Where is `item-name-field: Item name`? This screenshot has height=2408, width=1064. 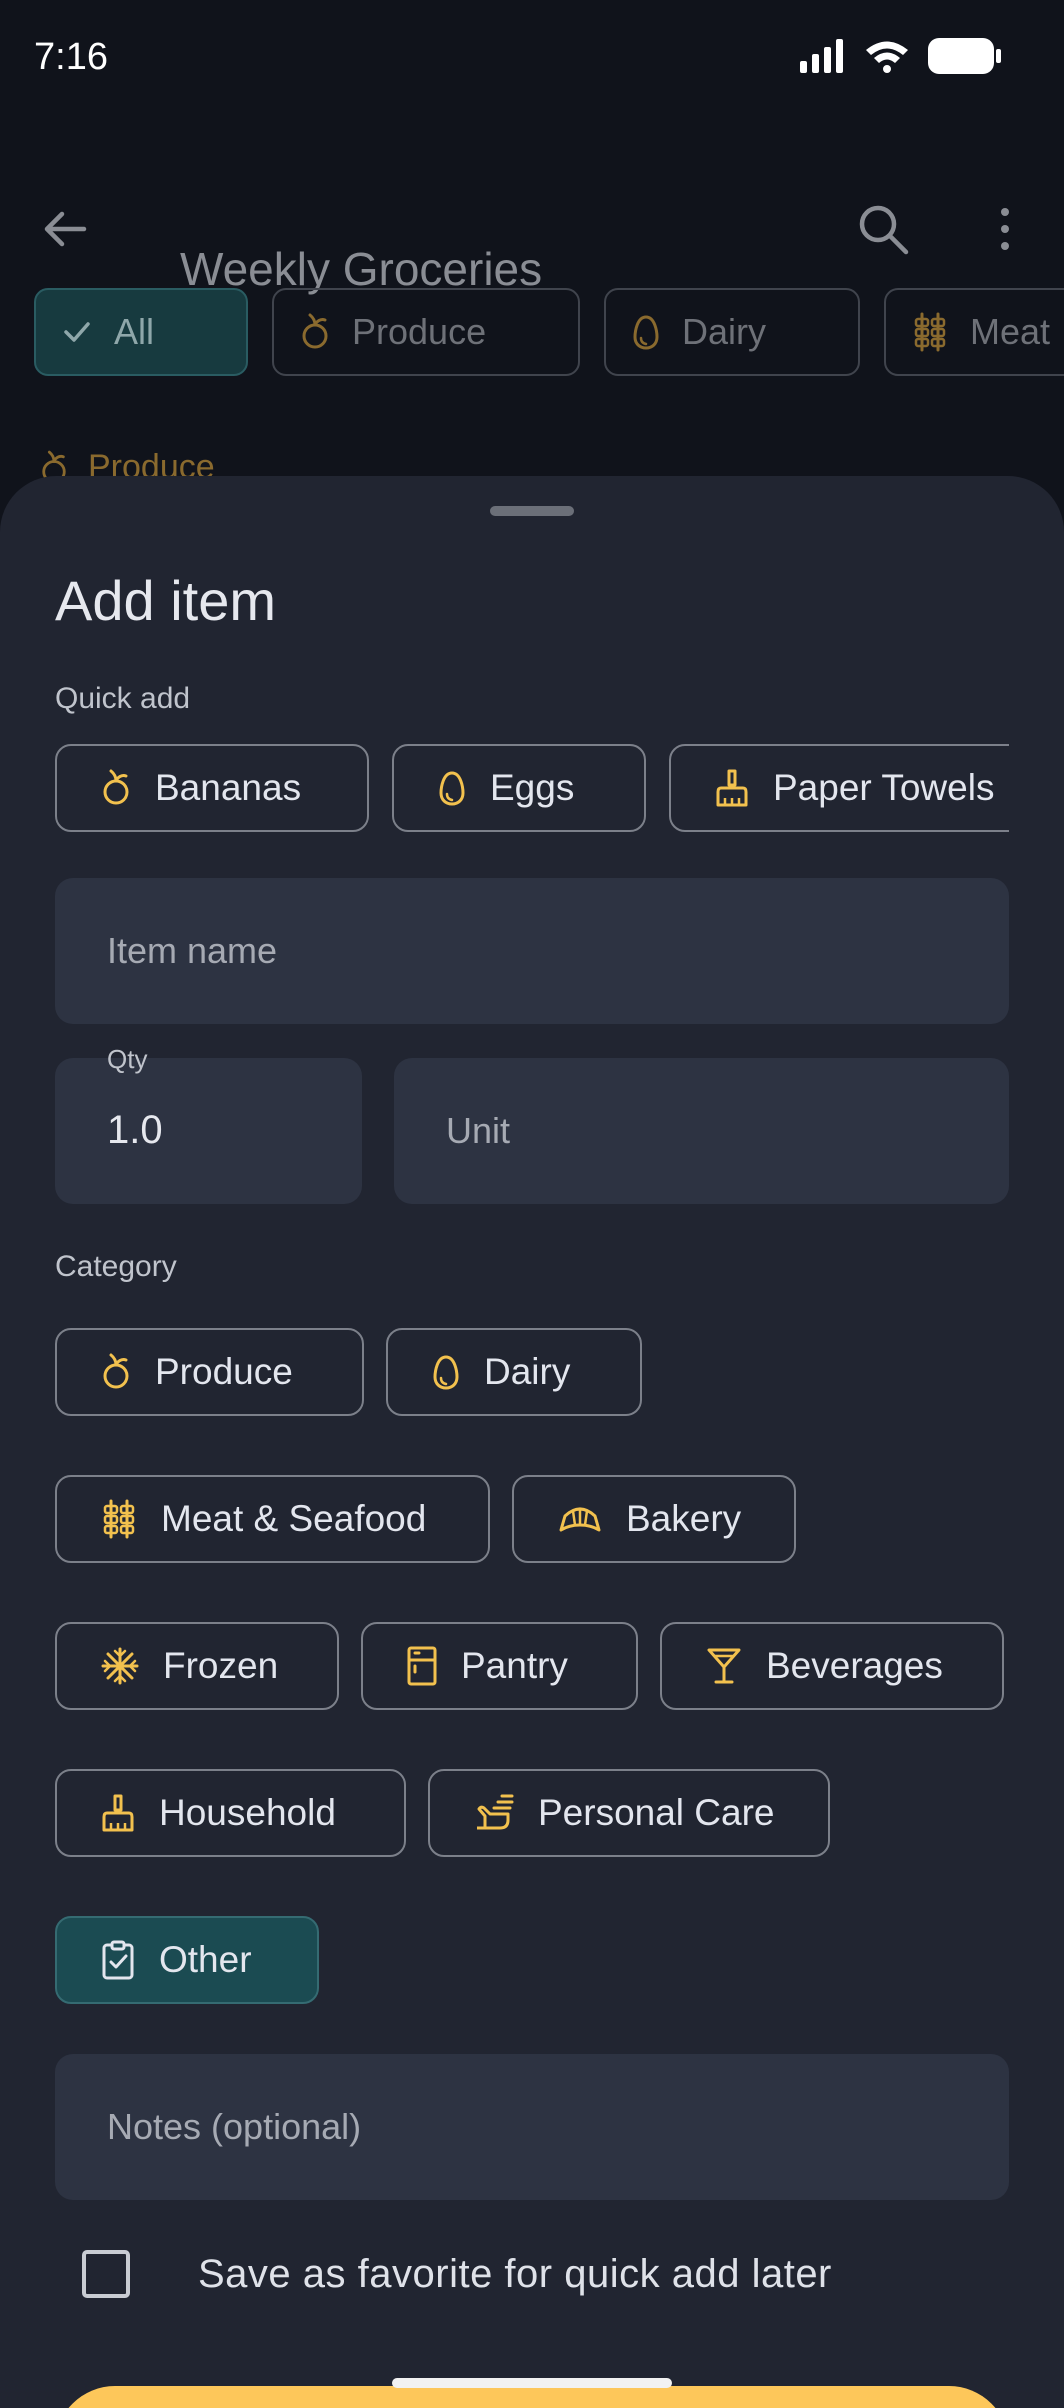
item-name-field: Item name is located at coordinates (532, 951).